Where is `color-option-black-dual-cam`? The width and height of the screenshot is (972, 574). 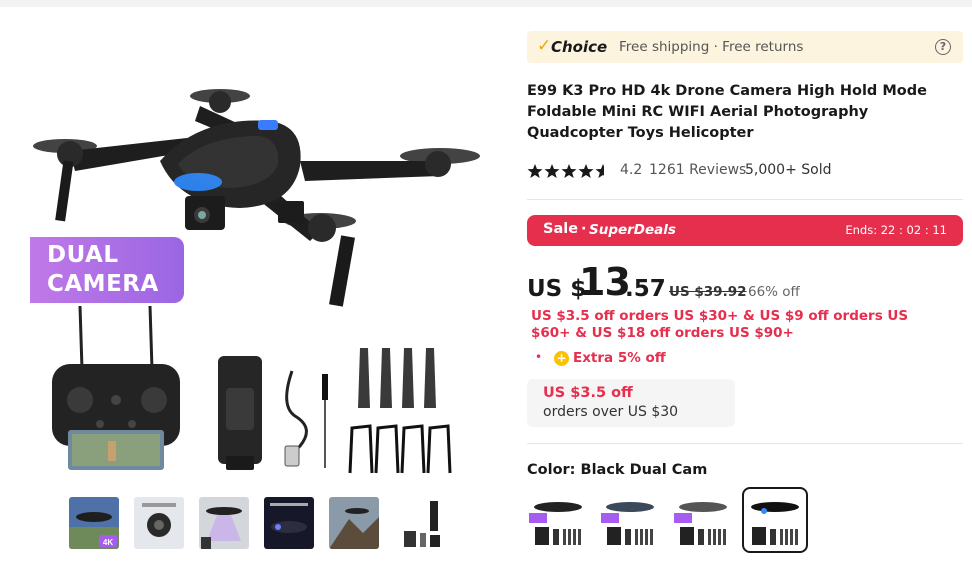 color-option-black-dual-cam is located at coordinates (775, 520).